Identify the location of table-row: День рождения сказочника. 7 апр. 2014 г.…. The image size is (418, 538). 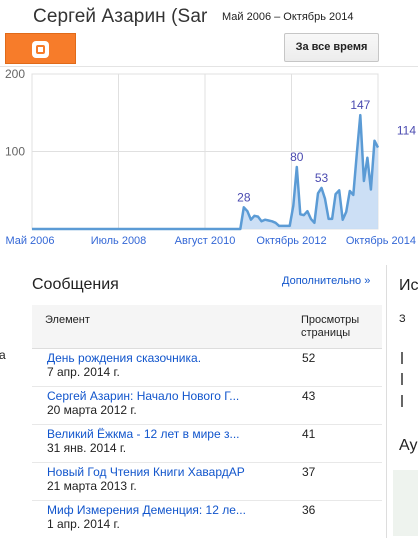
(207, 368).